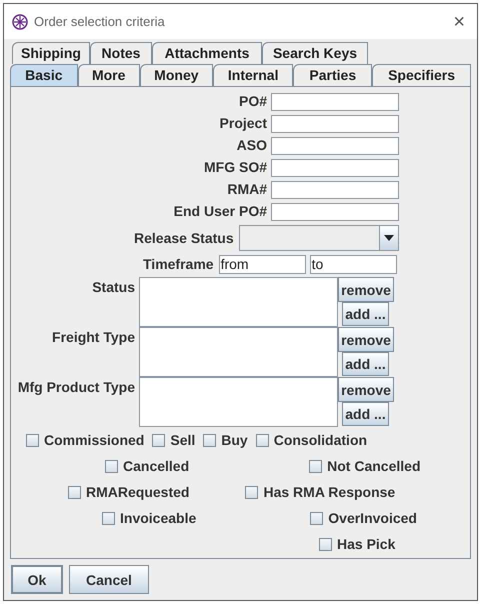  Describe the element at coordinates (156, 466) in the screenshot. I see `checkbox-label: Cancelled` at that location.